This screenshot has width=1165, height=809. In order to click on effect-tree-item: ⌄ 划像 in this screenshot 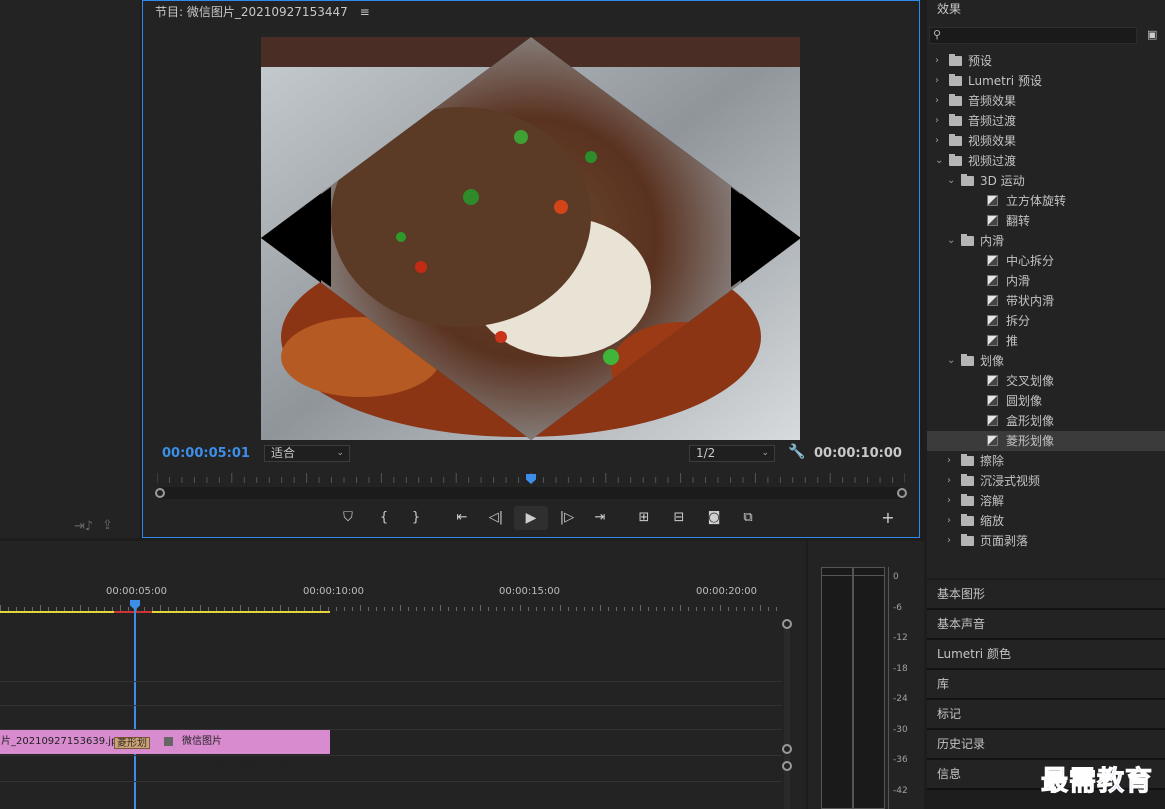, I will do `click(1046, 361)`.